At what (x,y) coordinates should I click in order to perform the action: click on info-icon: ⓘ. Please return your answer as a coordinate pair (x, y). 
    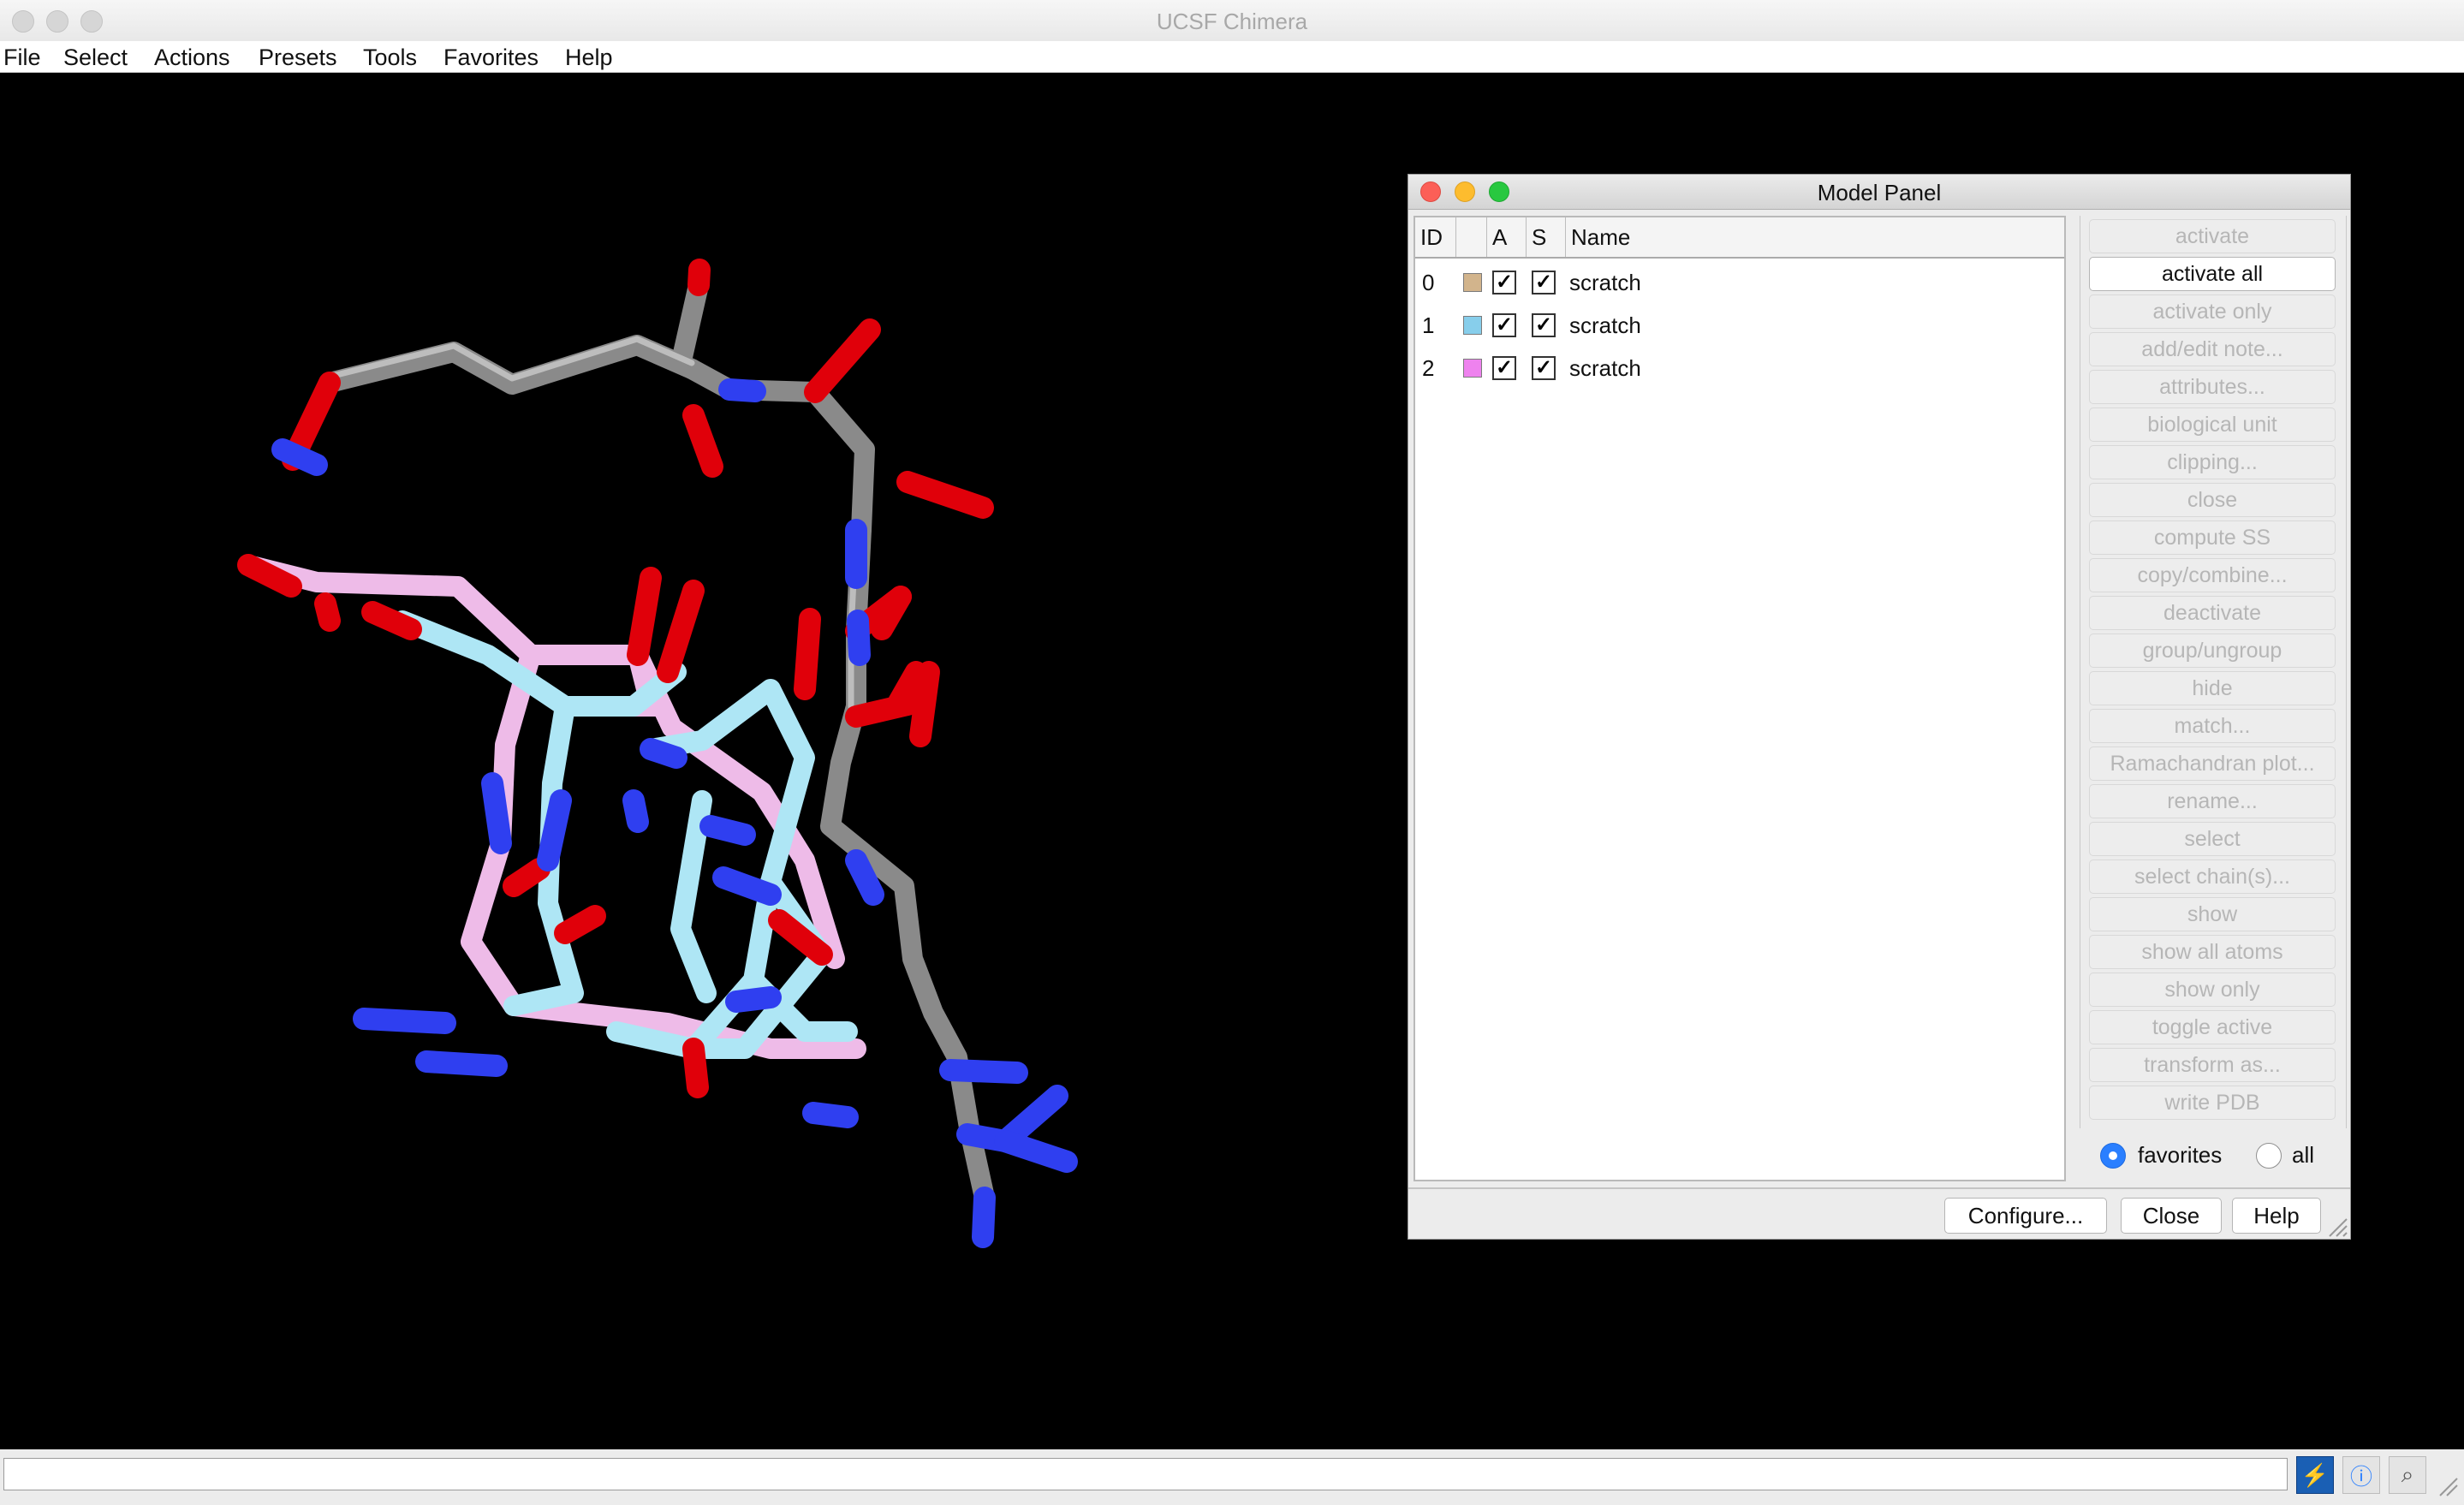
    Looking at the image, I should click on (2361, 1475).